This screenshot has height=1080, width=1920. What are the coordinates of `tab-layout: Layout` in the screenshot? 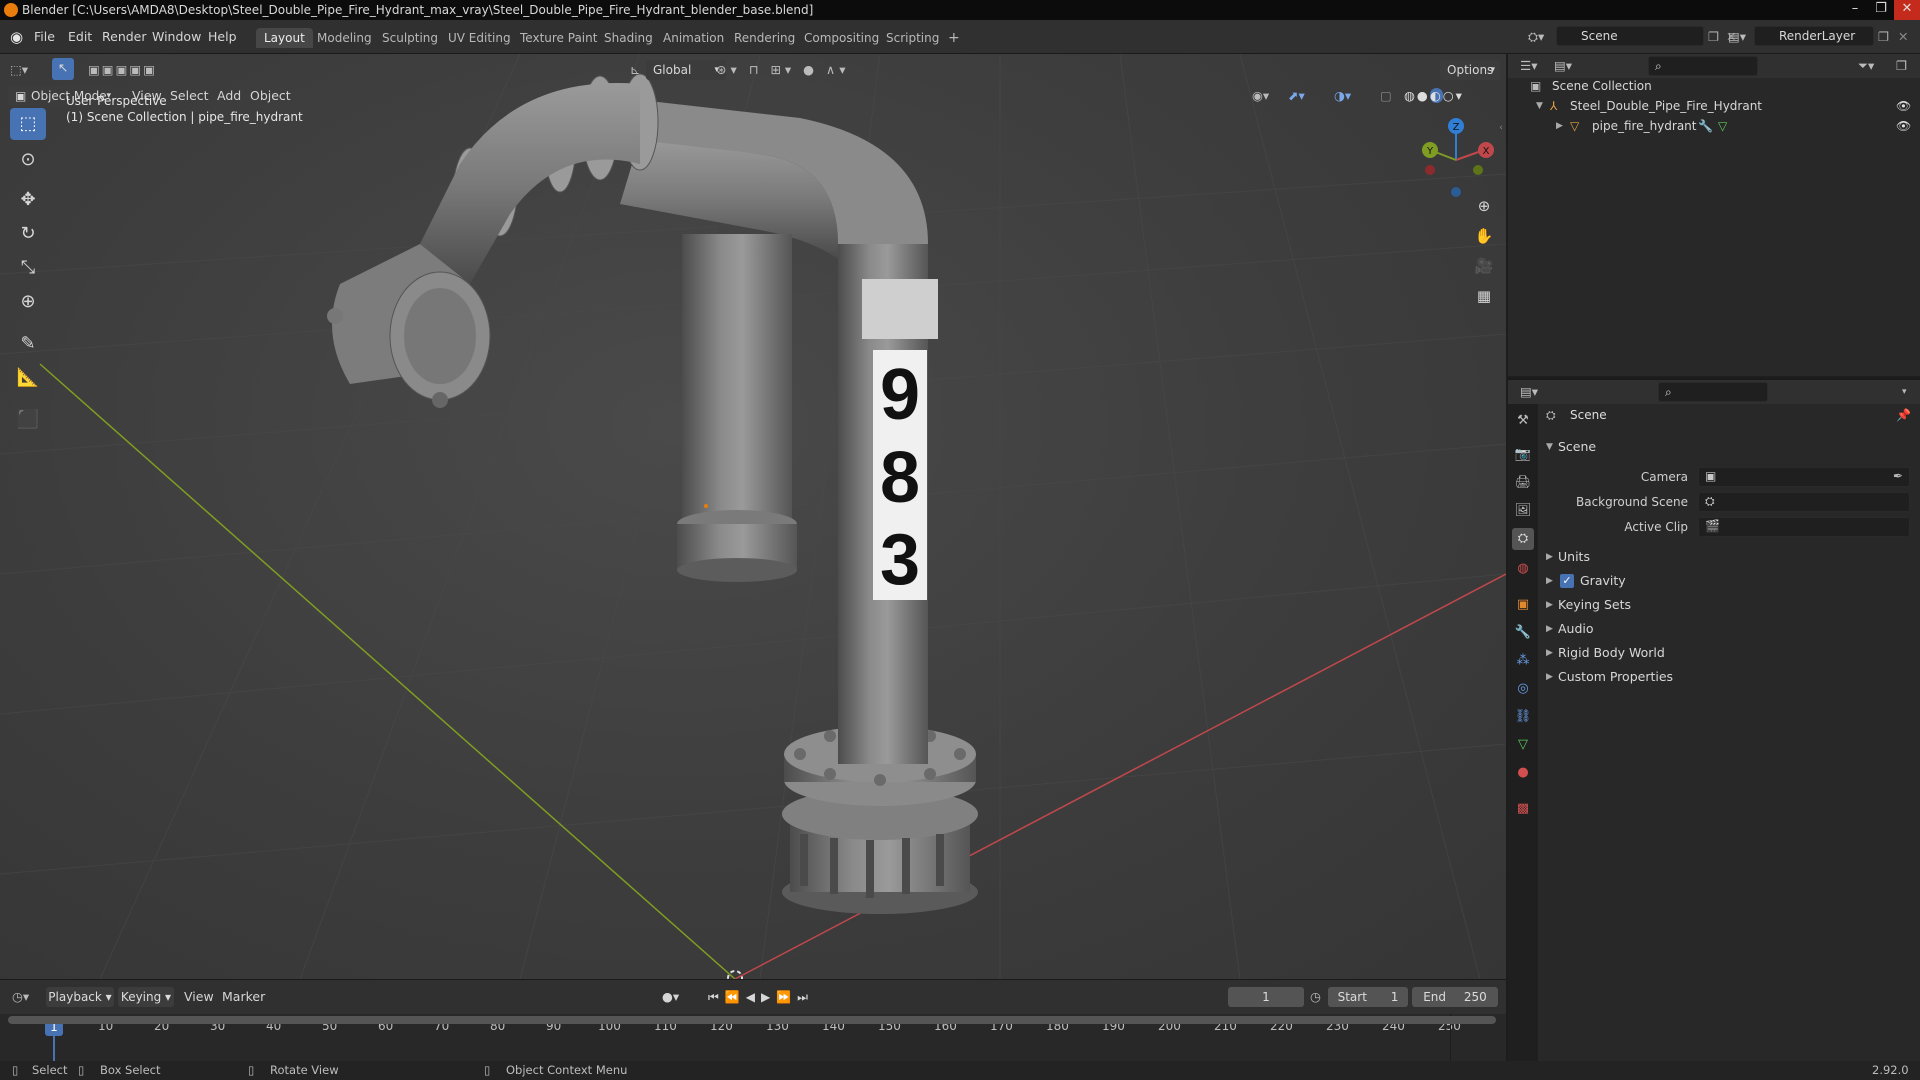 It's located at (284, 38).